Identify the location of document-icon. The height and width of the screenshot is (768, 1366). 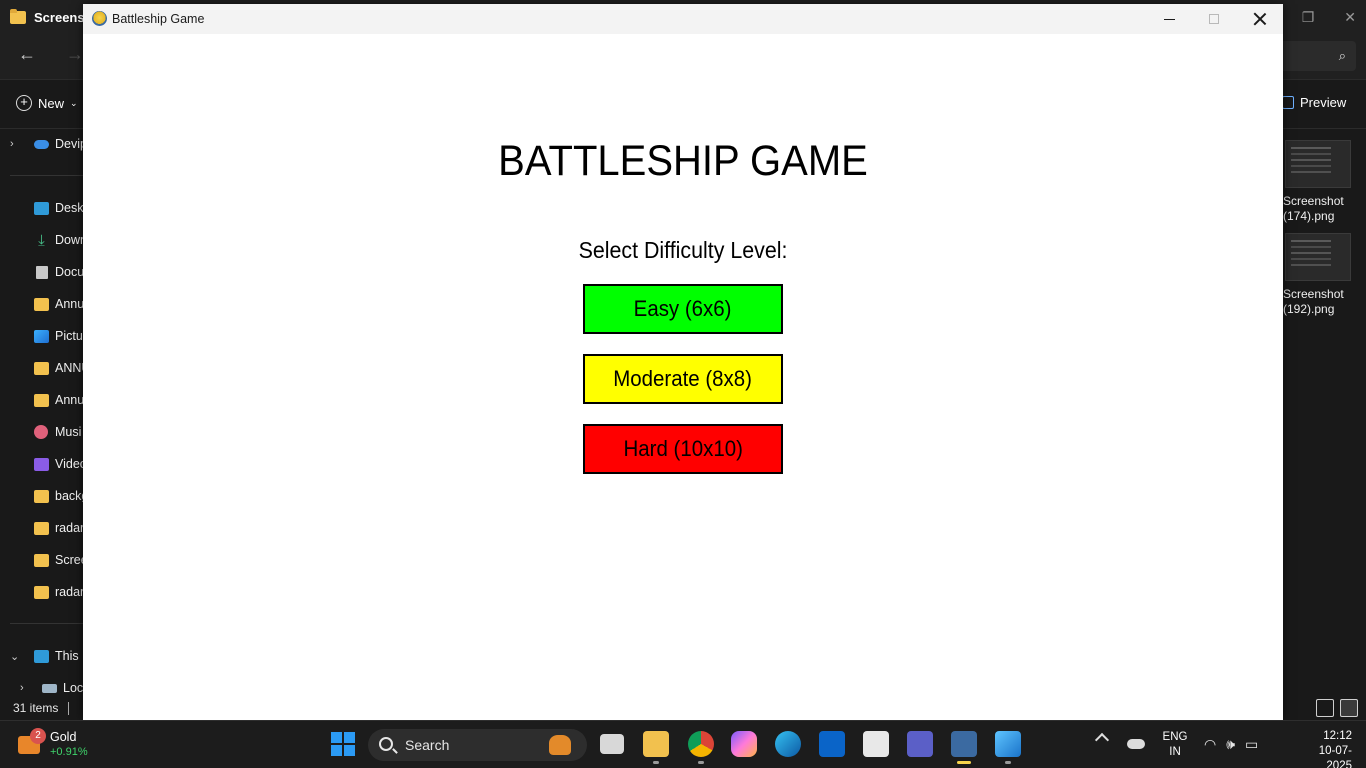
(42, 272).